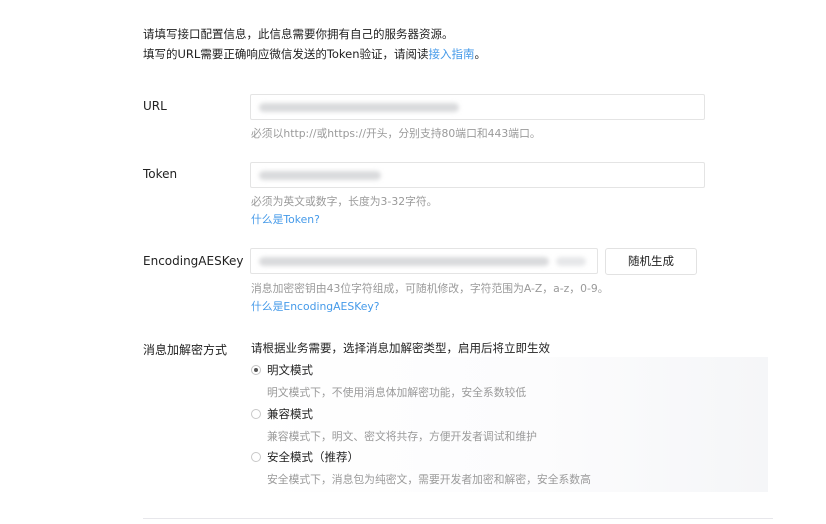 The width and height of the screenshot is (826, 524). I want to click on url-value-blurred, so click(359, 107).